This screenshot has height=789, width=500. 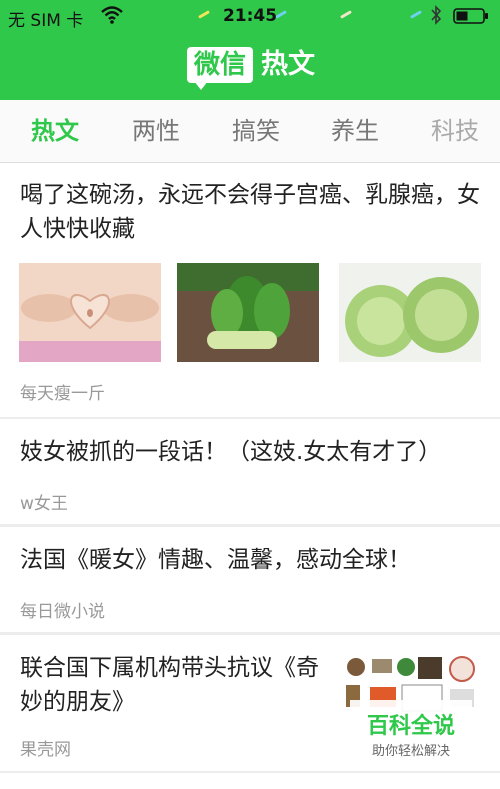 What do you see at coordinates (201, 85) in the screenshot?
I see `logo-speech-tail` at bounding box center [201, 85].